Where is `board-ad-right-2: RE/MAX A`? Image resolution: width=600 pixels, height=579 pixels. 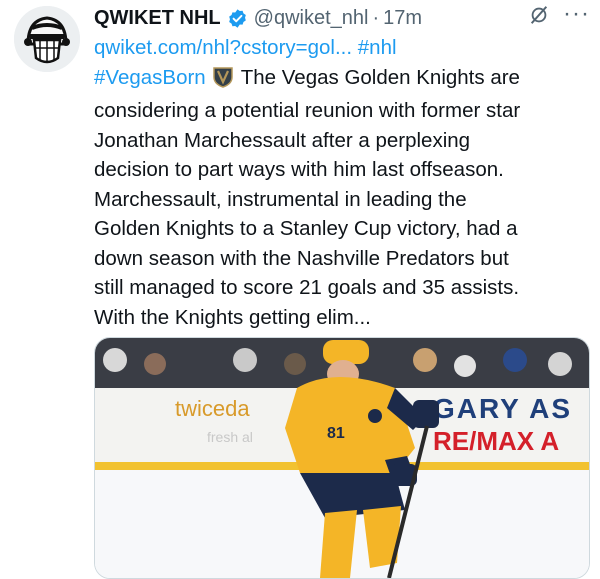
board-ad-right-2: RE/MAX A is located at coordinates (496, 441).